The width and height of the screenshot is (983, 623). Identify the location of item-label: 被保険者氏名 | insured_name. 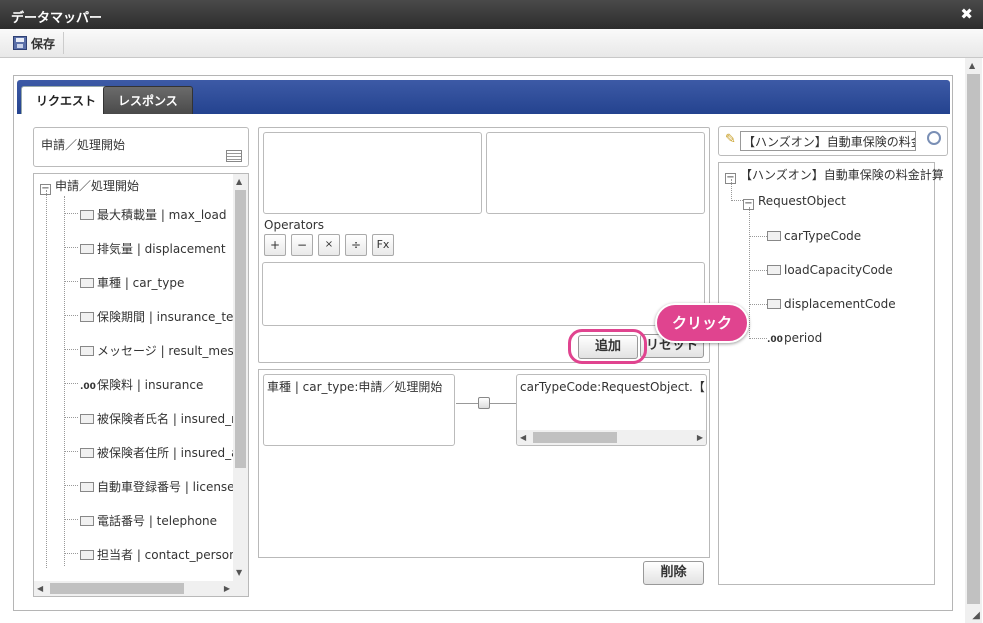
(173, 419).